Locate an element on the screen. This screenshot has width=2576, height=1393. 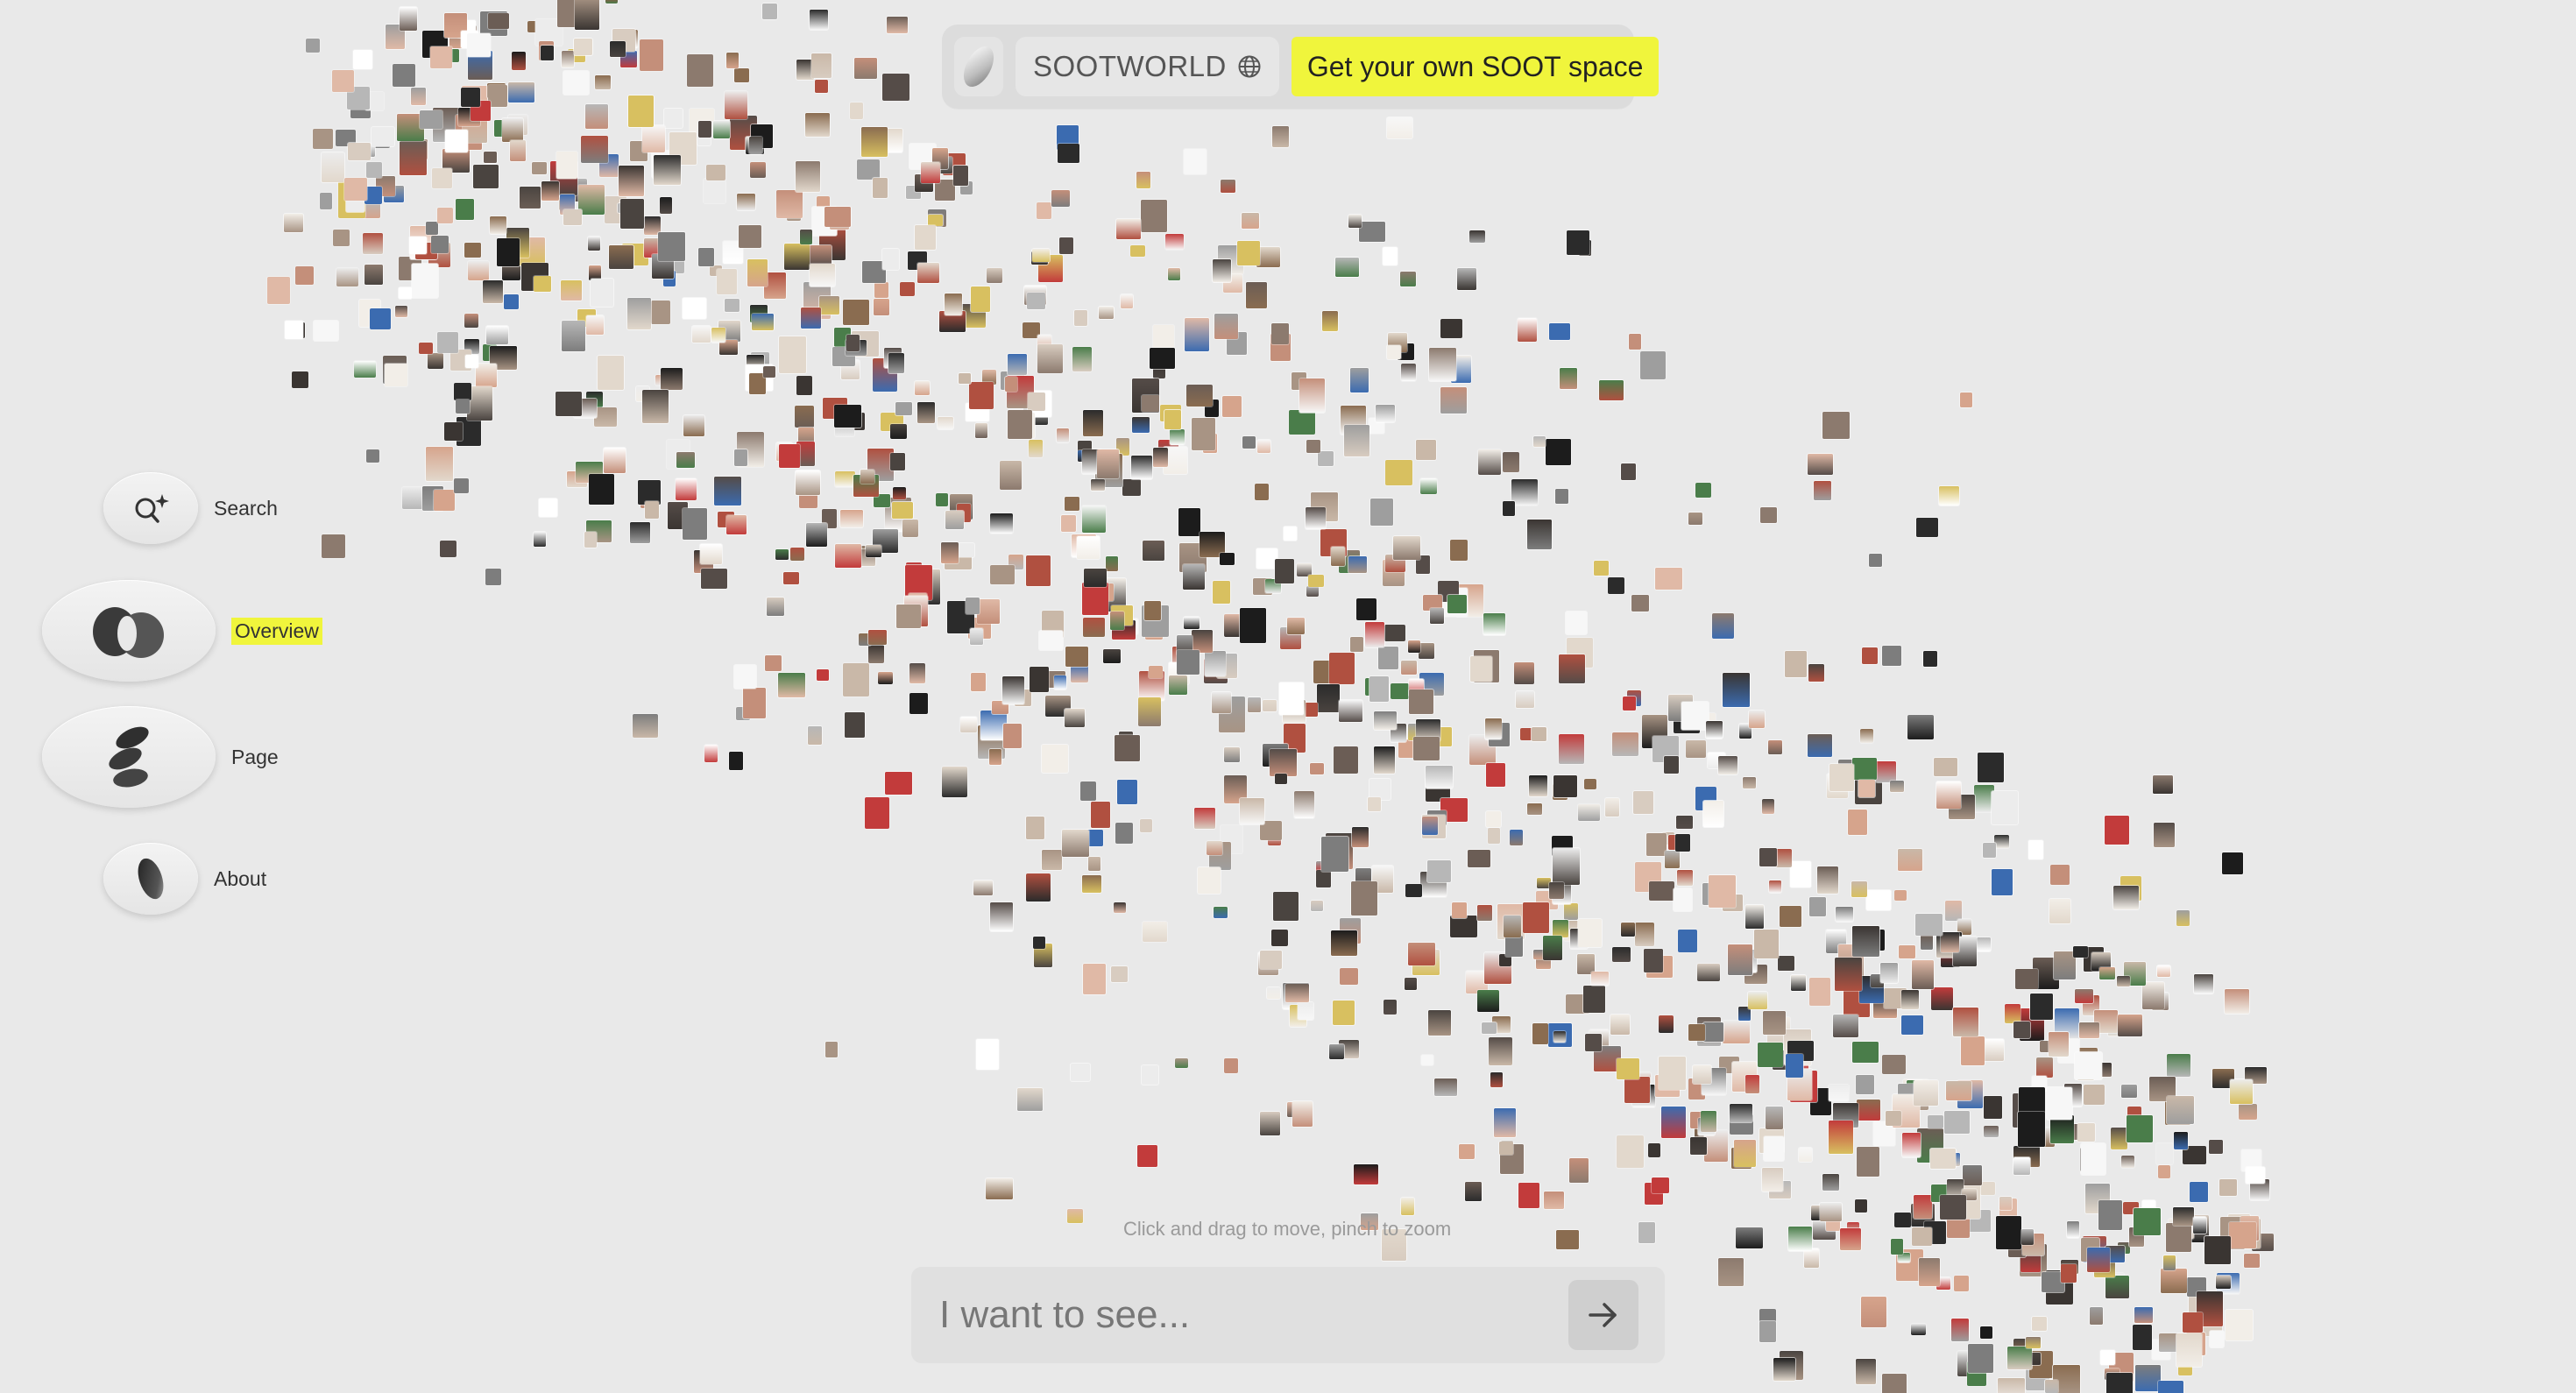
nav-item-about: About is located at coordinates (184, 879).